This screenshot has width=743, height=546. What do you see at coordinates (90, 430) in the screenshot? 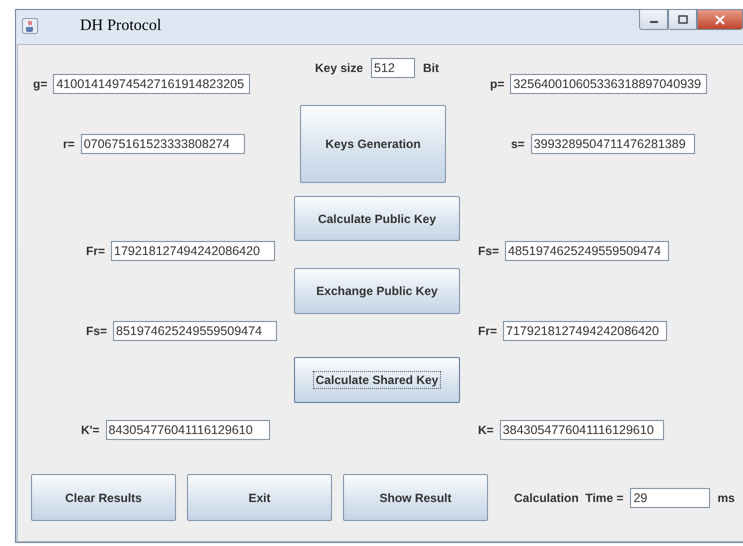
I see `variable-label: K'=` at bounding box center [90, 430].